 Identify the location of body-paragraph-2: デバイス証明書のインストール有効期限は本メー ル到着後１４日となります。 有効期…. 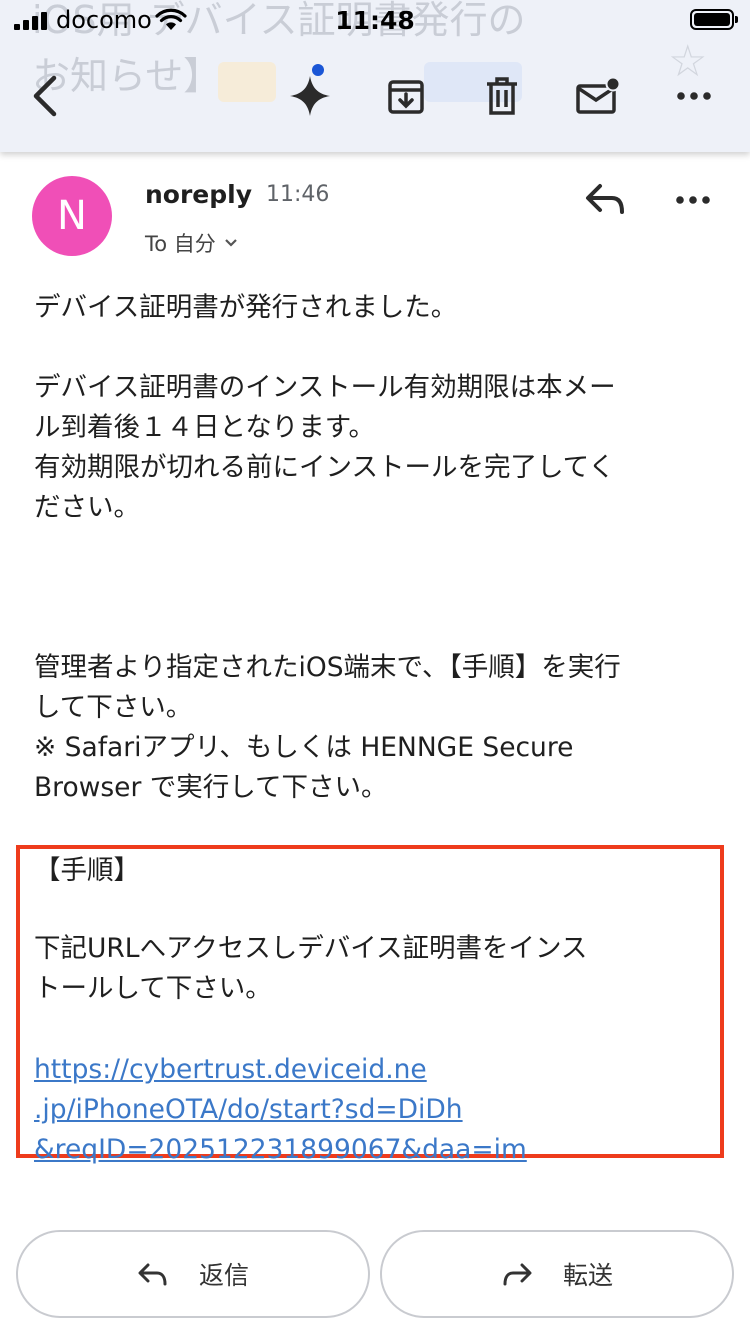
(325, 447).